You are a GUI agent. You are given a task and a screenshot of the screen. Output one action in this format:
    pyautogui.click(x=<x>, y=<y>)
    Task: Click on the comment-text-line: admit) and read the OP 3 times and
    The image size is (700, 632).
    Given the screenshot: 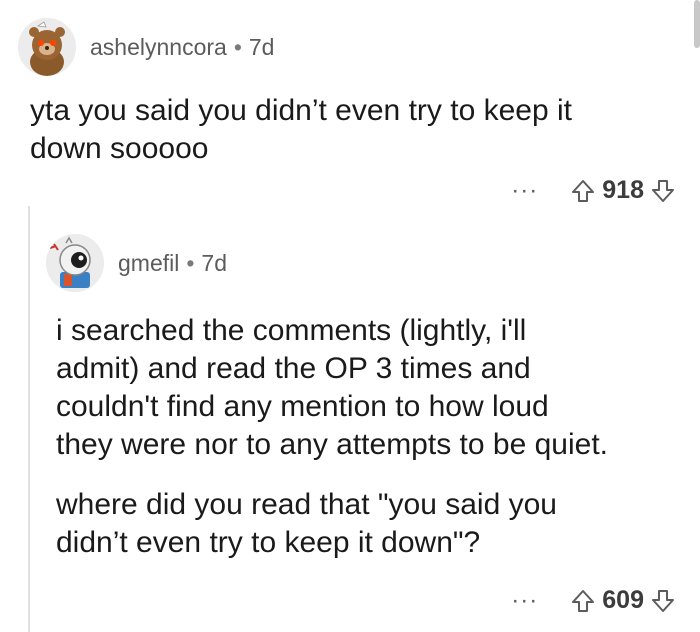 What is the action you would take?
    pyautogui.click(x=293, y=368)
    